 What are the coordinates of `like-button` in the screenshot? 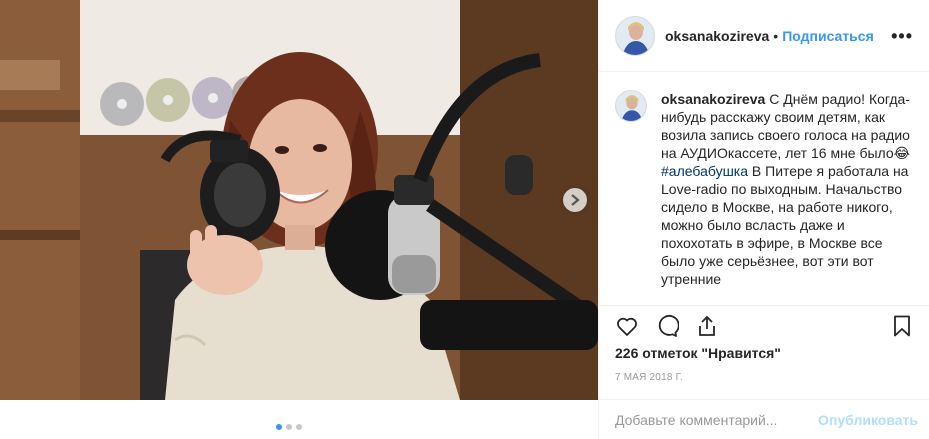 It's located at (627, 326).